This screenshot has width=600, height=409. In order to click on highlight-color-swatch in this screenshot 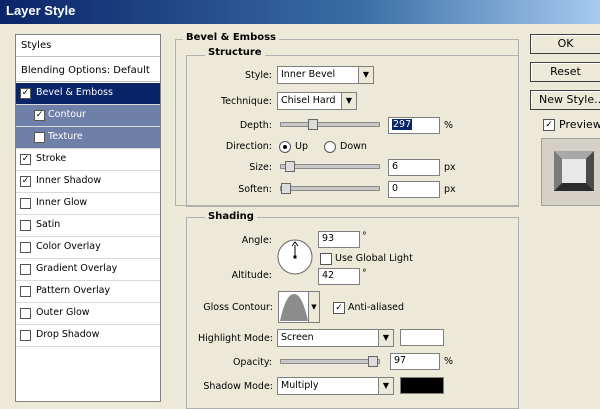, I will do `click(422, 337)`.